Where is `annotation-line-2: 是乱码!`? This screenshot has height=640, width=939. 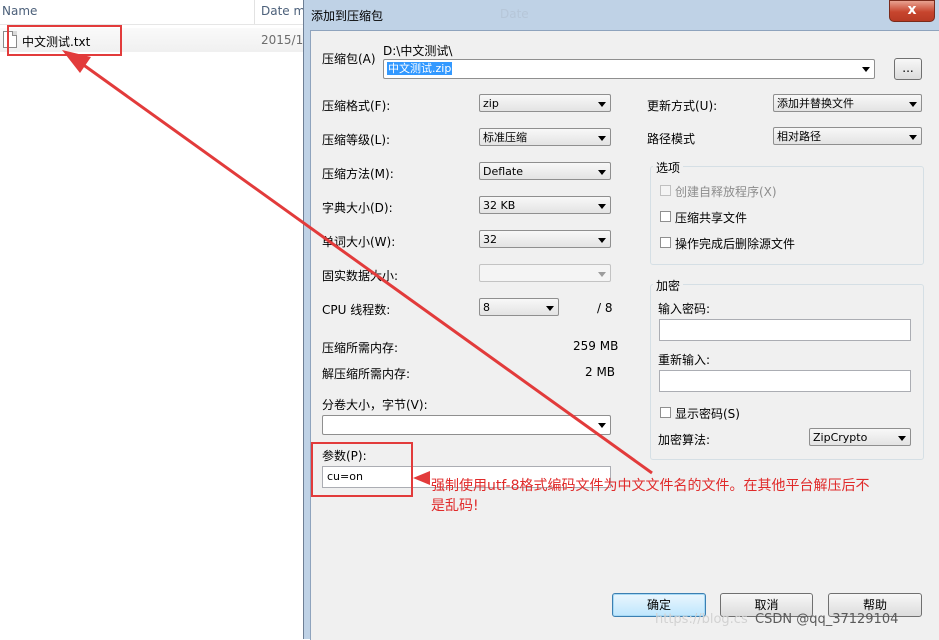
annotation-line-2: 是乱码! is located at coordinates (455, 506).